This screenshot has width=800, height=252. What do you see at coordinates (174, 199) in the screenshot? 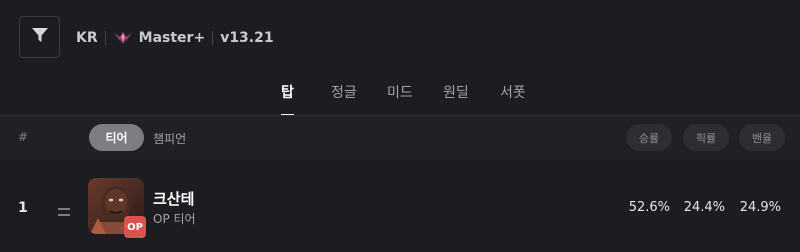
I see `champion-name: 크산테` at bounding box center [174, 199].